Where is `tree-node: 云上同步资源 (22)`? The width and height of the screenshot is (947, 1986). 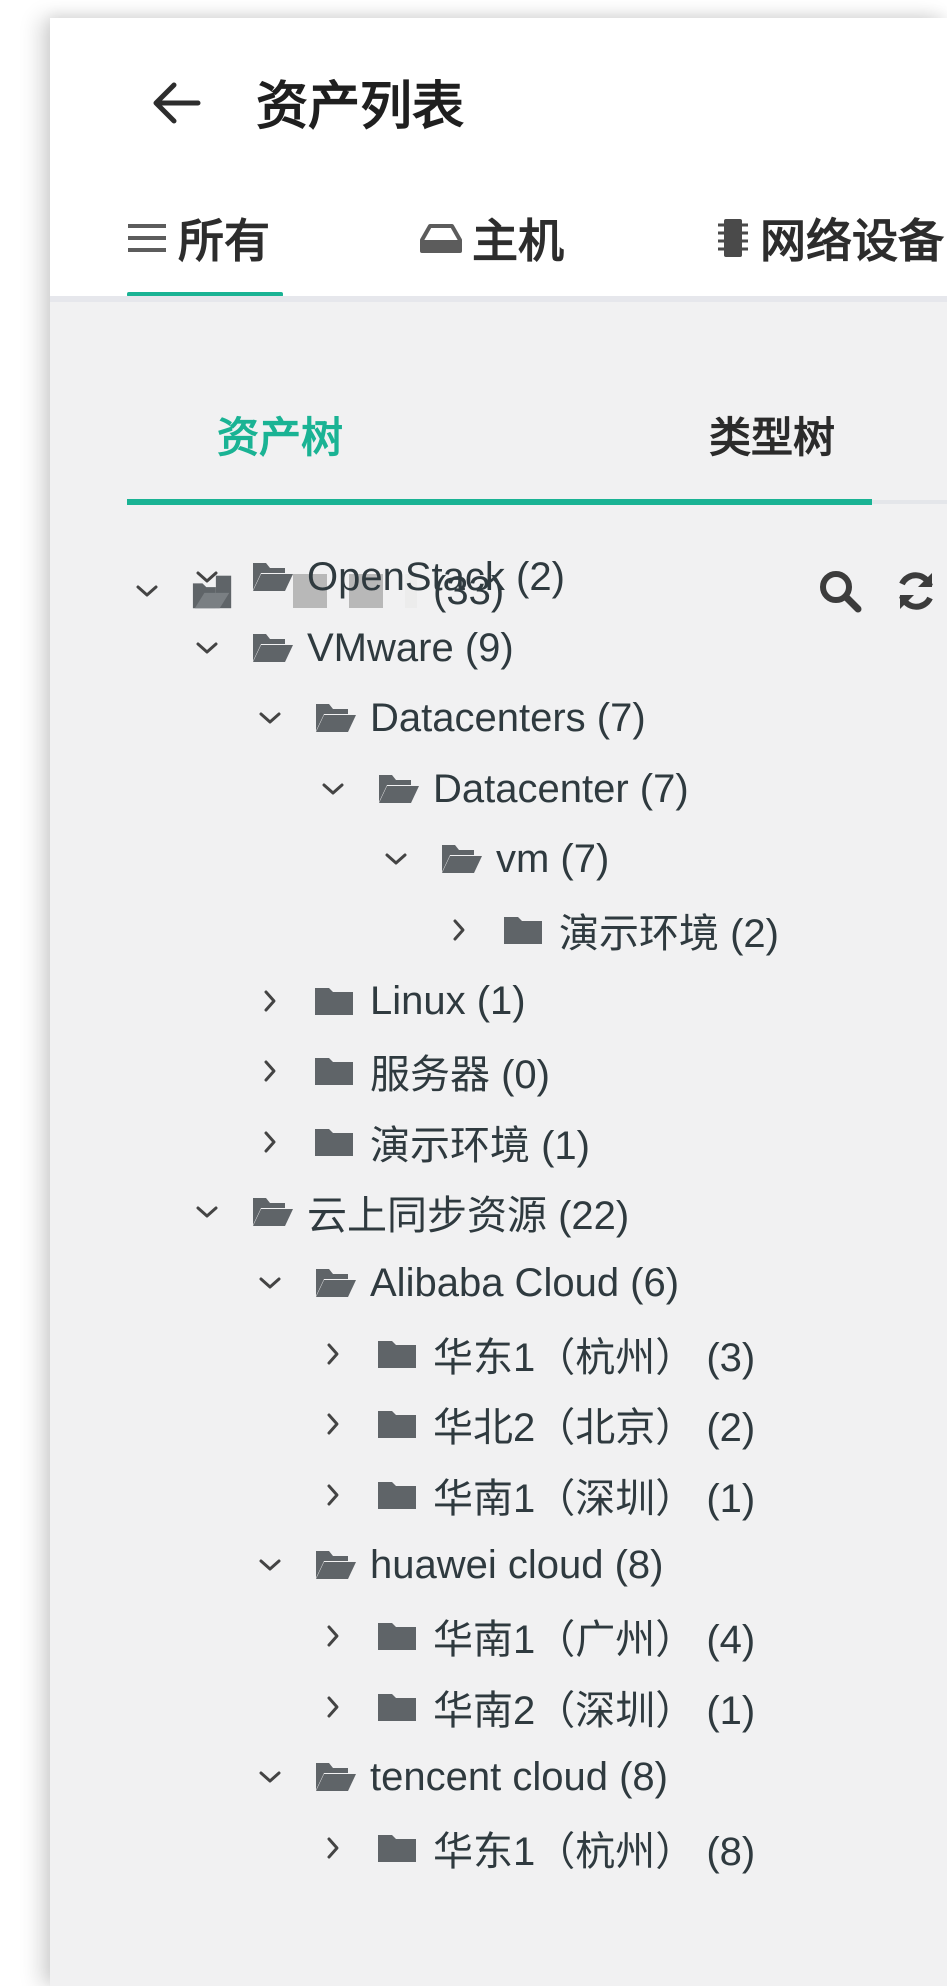
tree-node: 云上同步资源 (22) is located at coordinates (408, 1212).